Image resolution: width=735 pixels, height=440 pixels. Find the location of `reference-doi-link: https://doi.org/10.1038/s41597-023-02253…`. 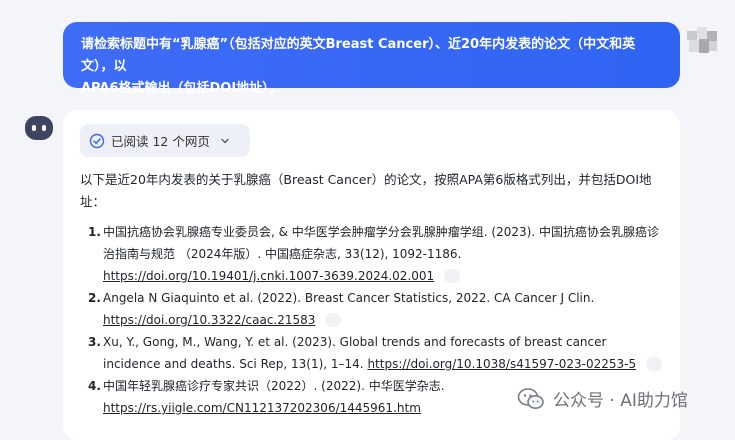

reference-doi-link: https://doi.org/10.1038/s41597-023-02253… is located at coordinates (501, 364).